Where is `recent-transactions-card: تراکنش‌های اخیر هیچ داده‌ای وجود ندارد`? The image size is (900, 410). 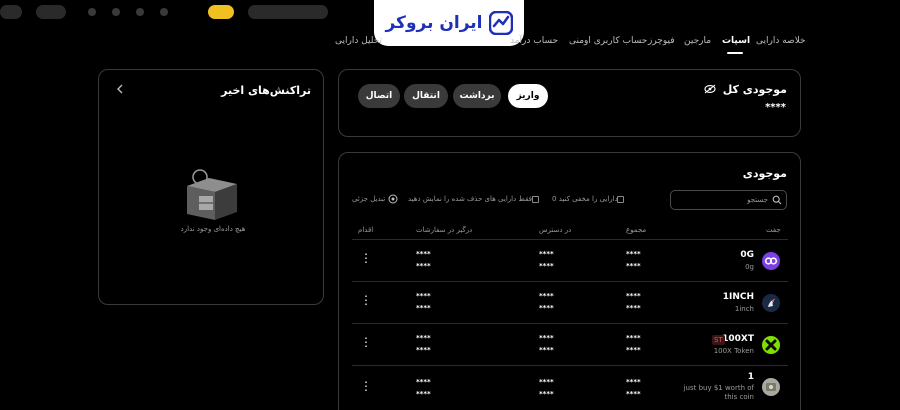
recent-transactions-card: تراکنش‌های اخیر هیچ داده‌ای وجود ندارد is located at coordinates (211, 187).